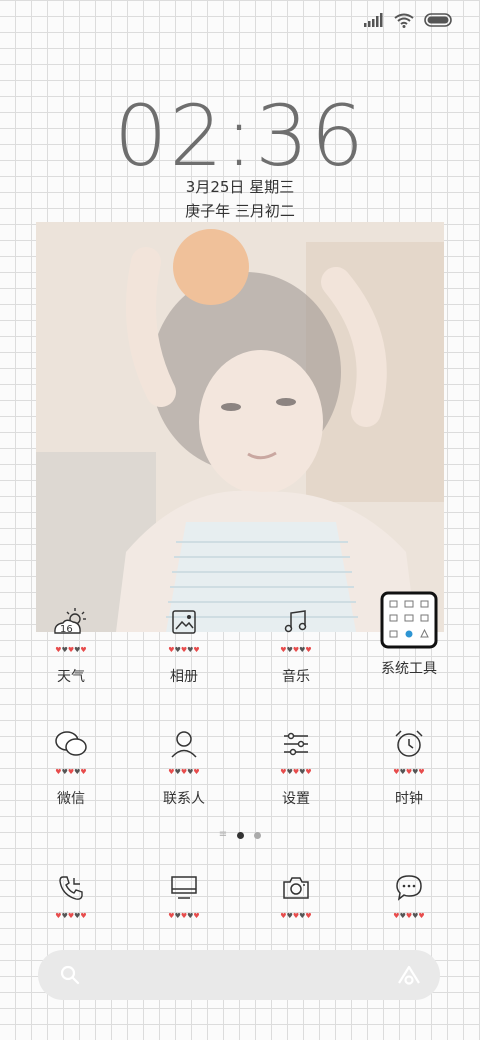 Image resolution: width=480 pixels, height=1040 pixels. I want to click on dock-messages: ♥♥♥♥♥, so click(409, 893).